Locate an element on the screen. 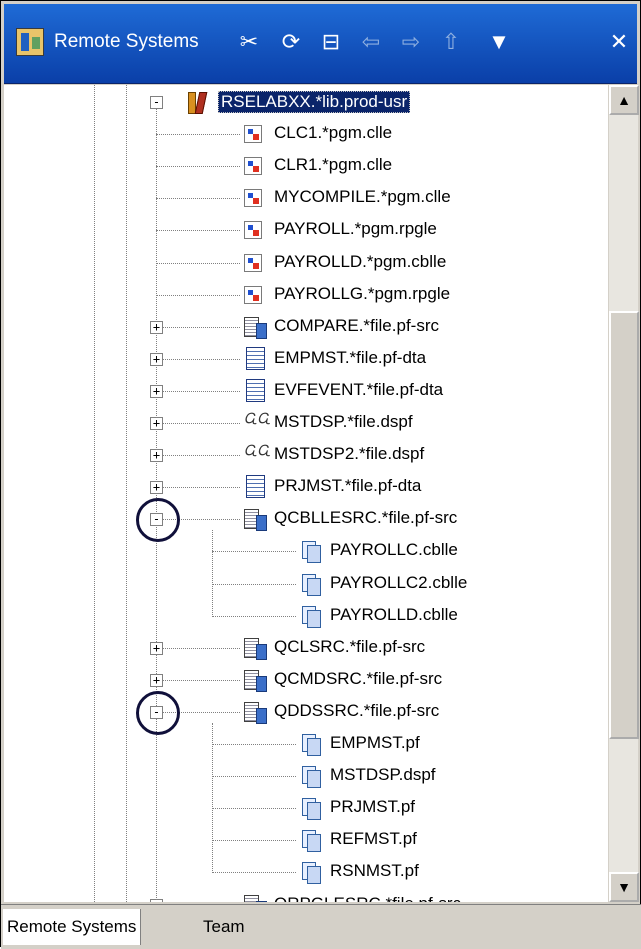 This screenshot has height=949, width=641. tree-item-label: CLC1.*pgm.clle is located at coordinates (333, 133).